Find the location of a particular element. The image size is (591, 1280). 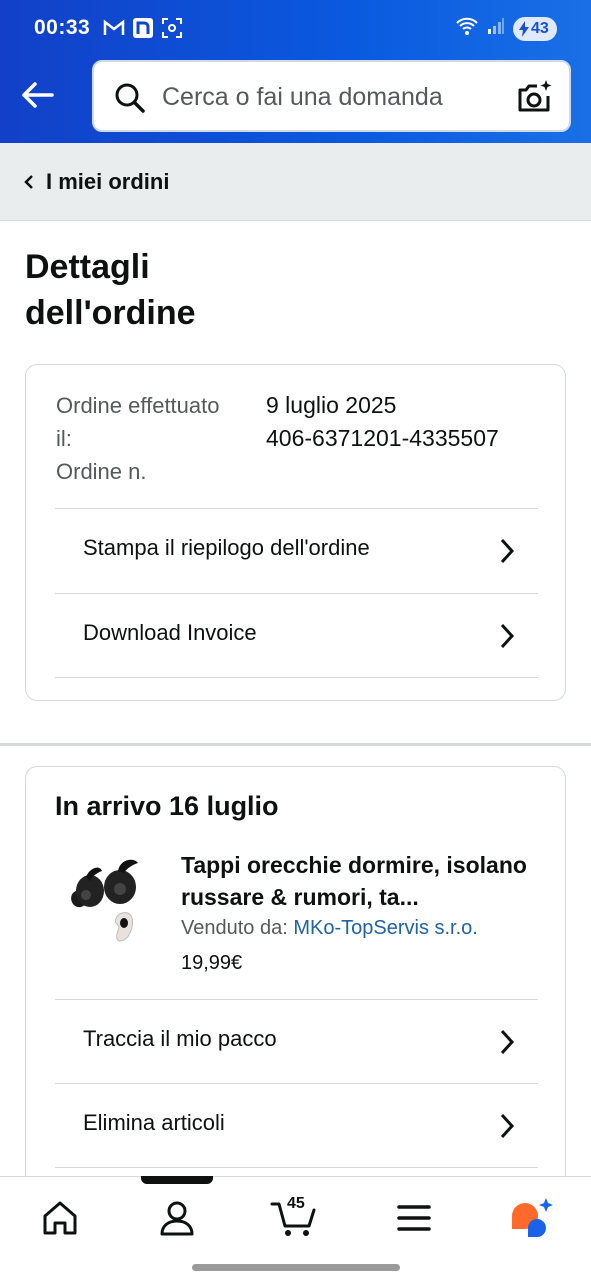

order-number-label: Ordine n. is located at coordinates (101, 471).